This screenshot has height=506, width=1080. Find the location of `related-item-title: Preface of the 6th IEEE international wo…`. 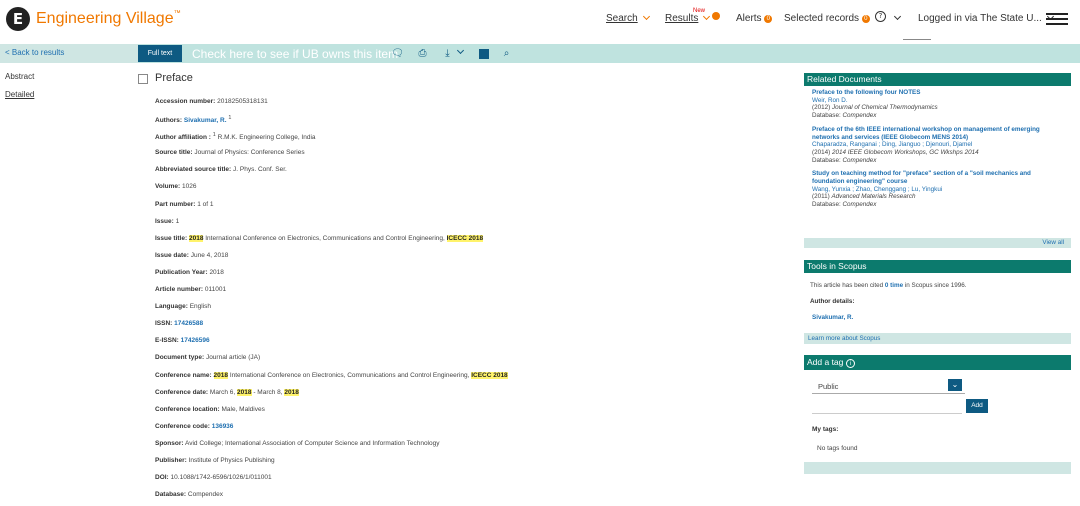

related-item-title: Preface of the 6th IEEE international wo… is located at coordinates (937, 133).